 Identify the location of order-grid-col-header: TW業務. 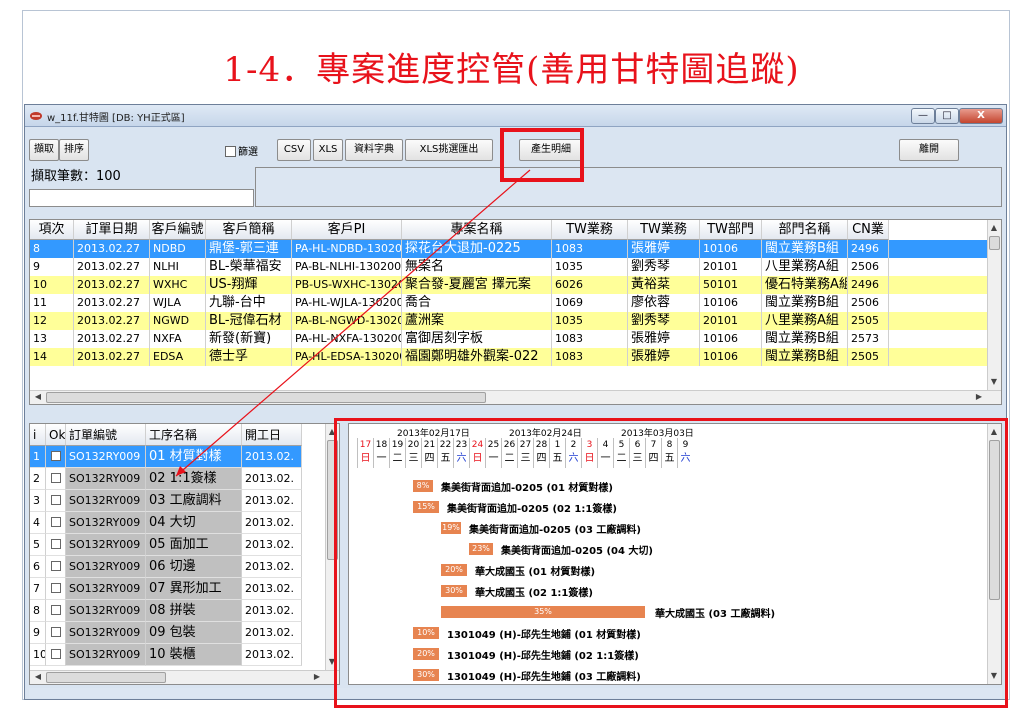
(664, 230).